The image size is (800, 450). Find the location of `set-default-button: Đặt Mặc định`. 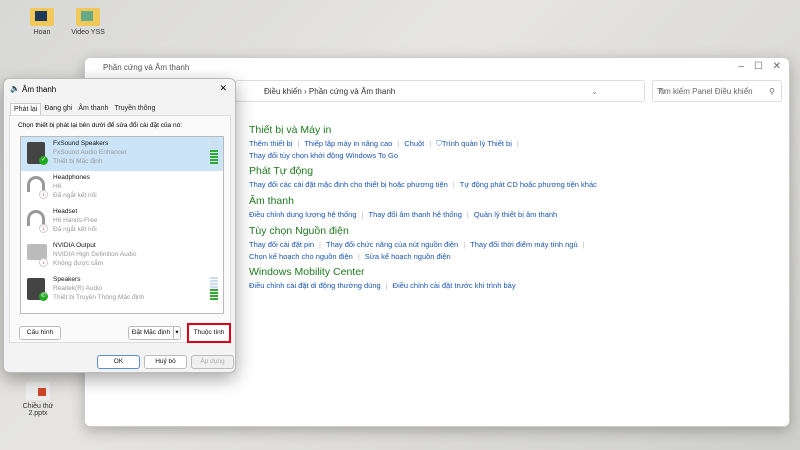

set-default-button: Đặt Mặc định is located at coordinates (151, 333).